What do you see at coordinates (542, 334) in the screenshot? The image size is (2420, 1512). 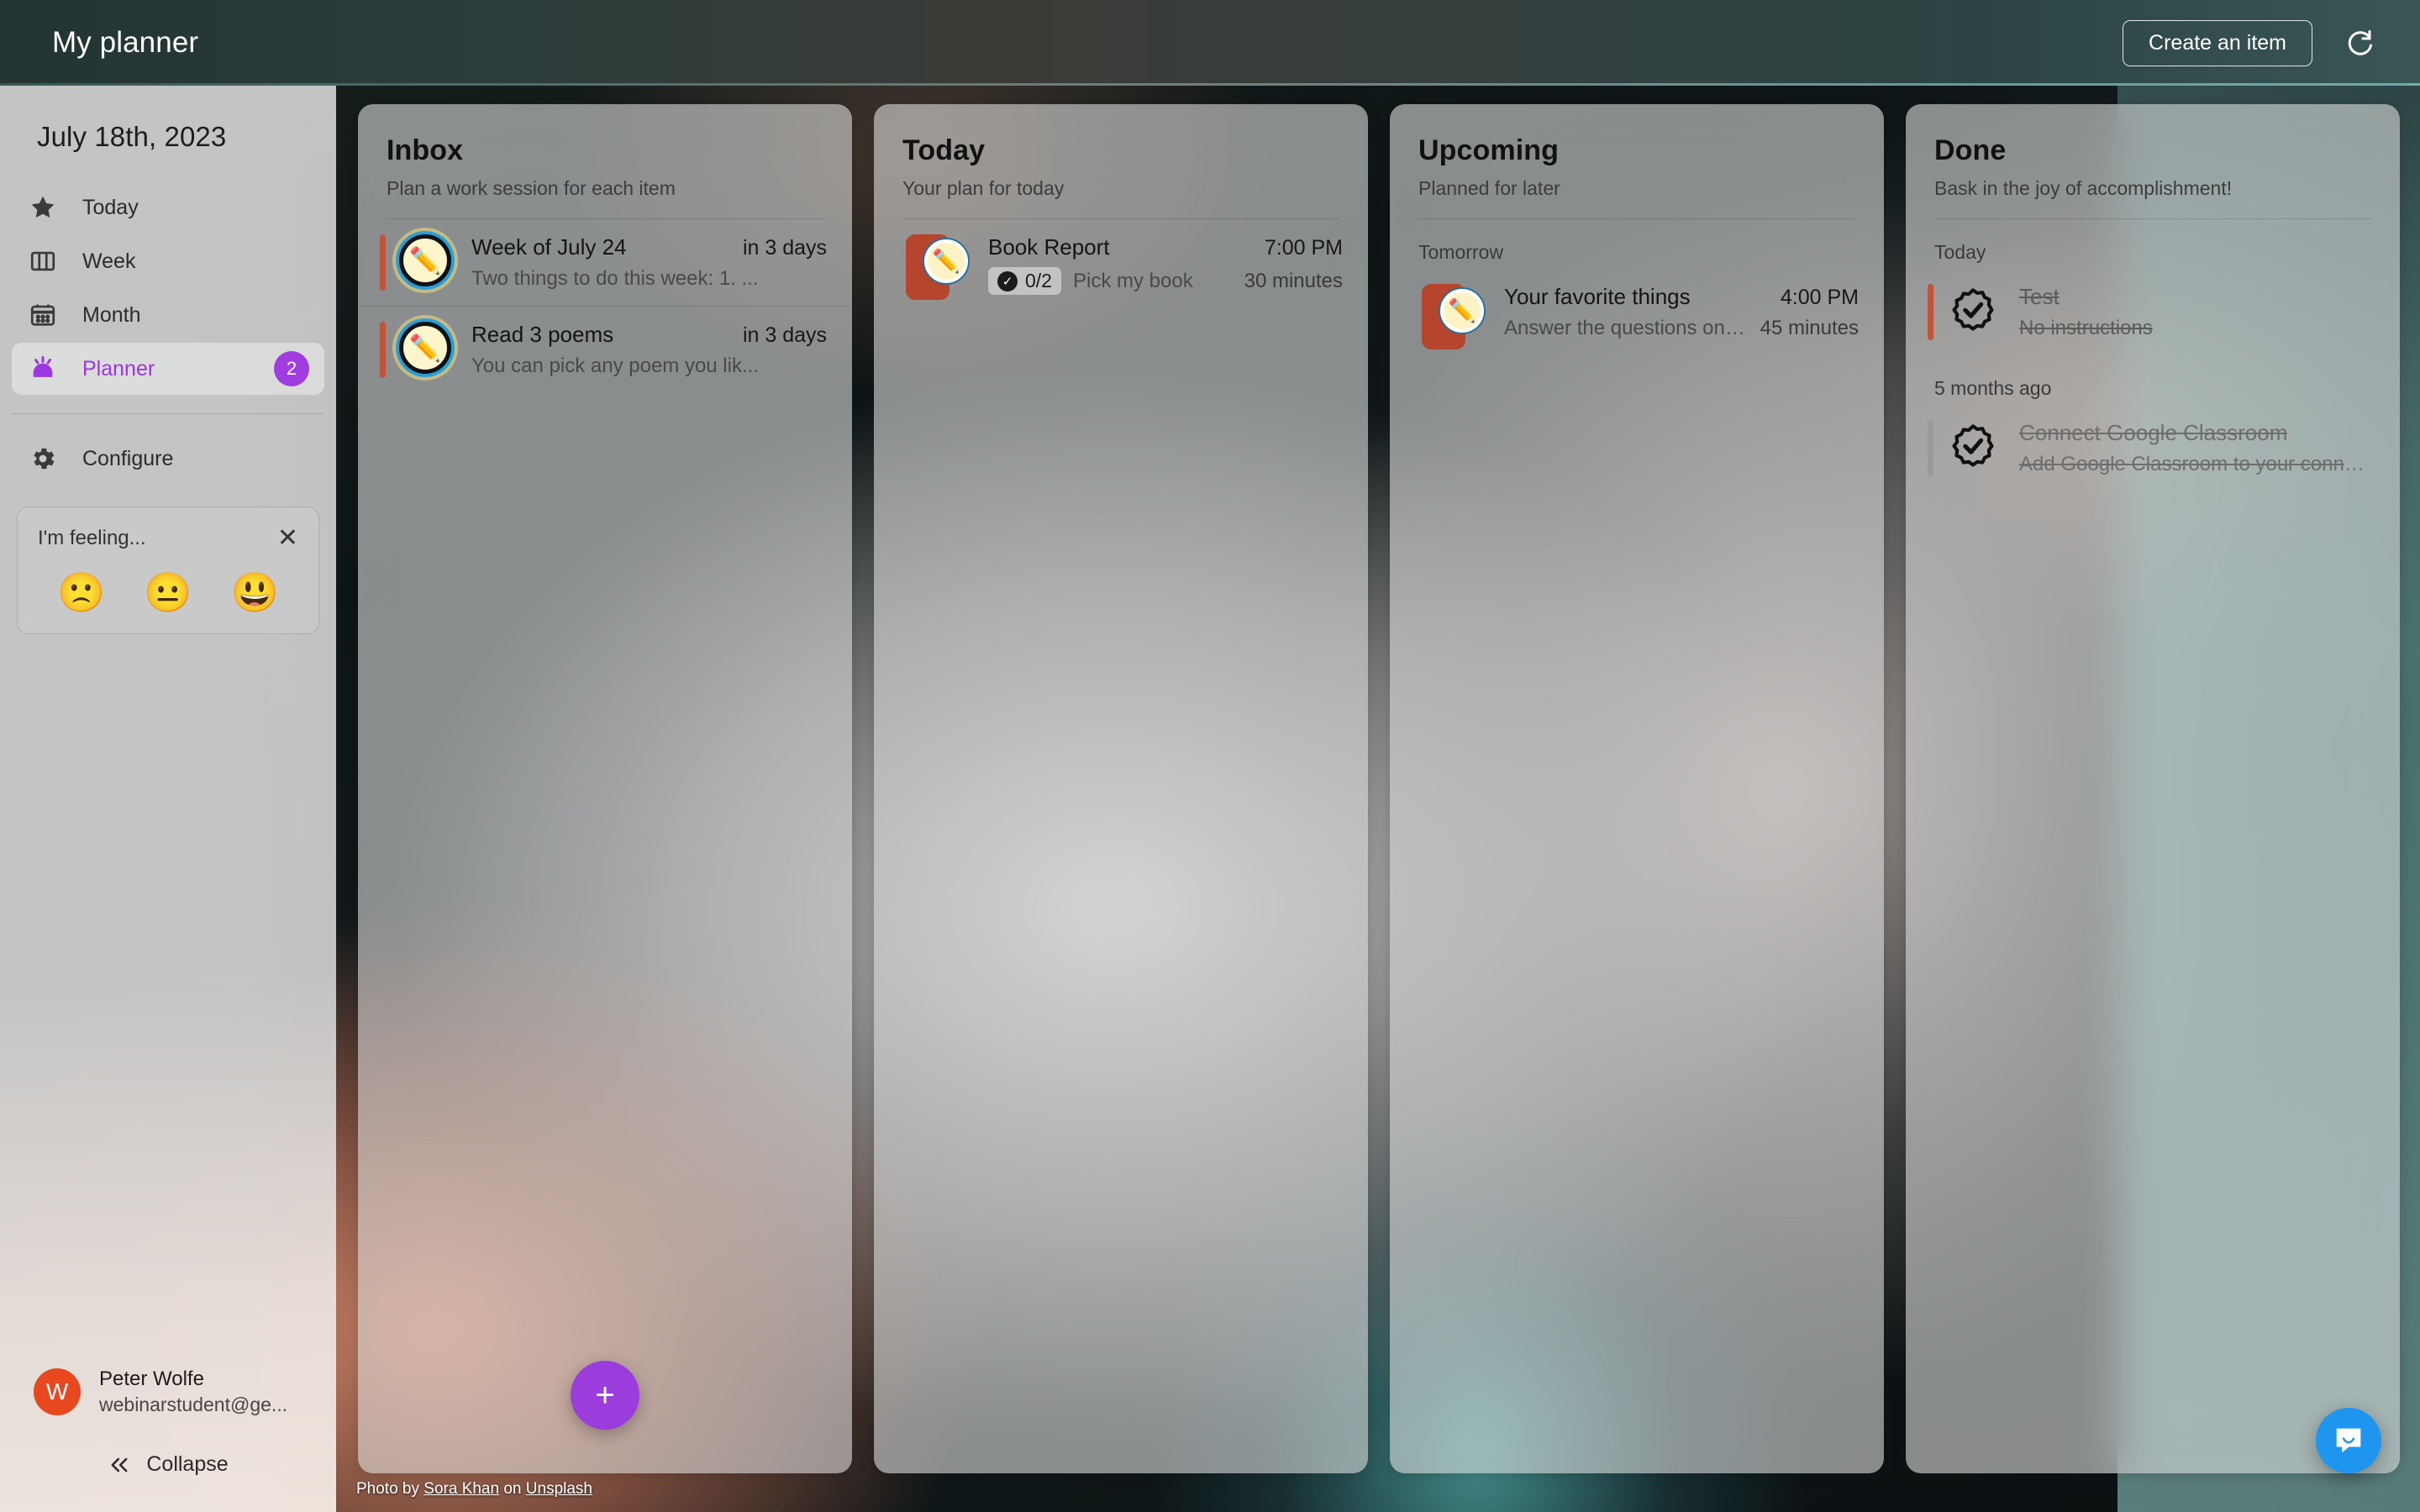 I see `item-title: Read 3 poems` at bounding box center [542, 334].